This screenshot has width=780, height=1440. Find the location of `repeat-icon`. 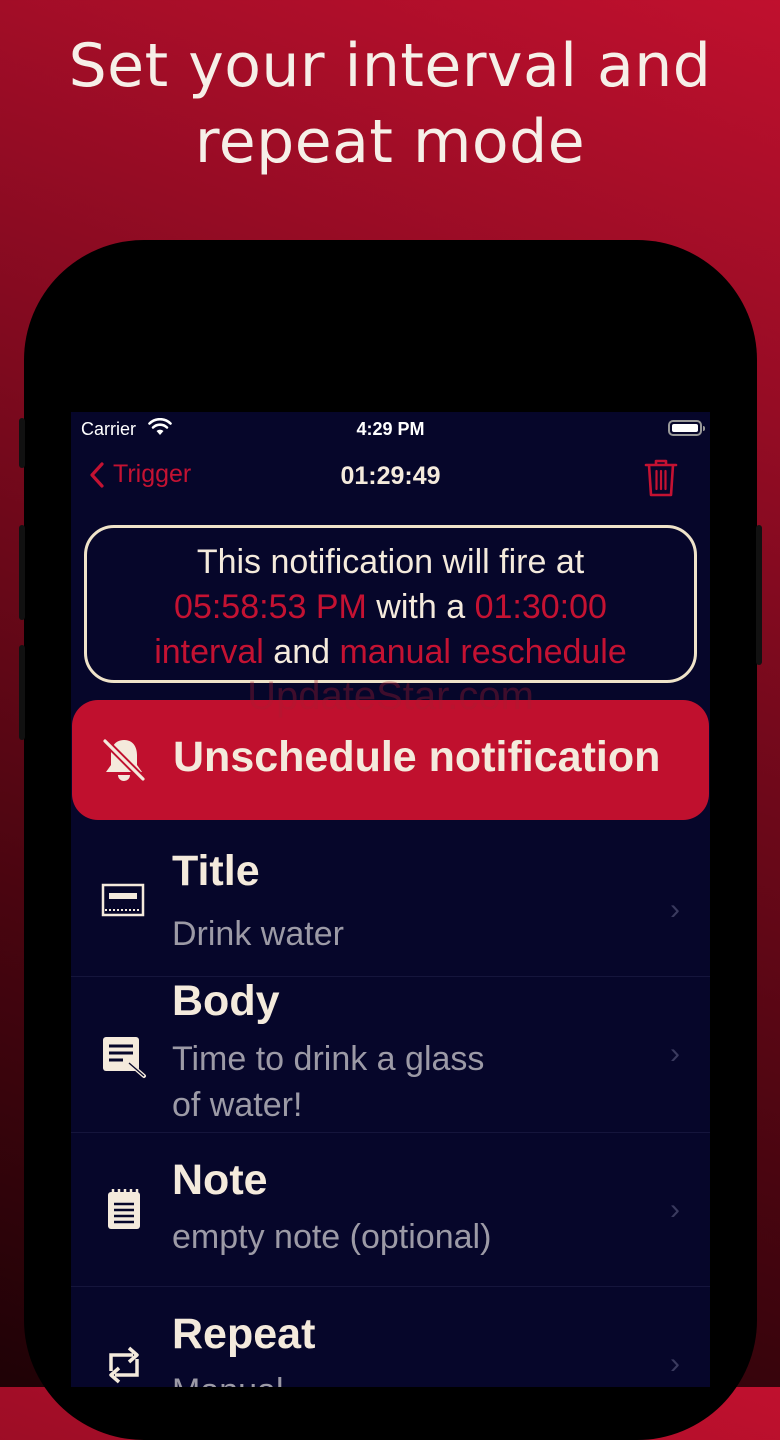

repeat-icon is located at coordinates (124, 1365).